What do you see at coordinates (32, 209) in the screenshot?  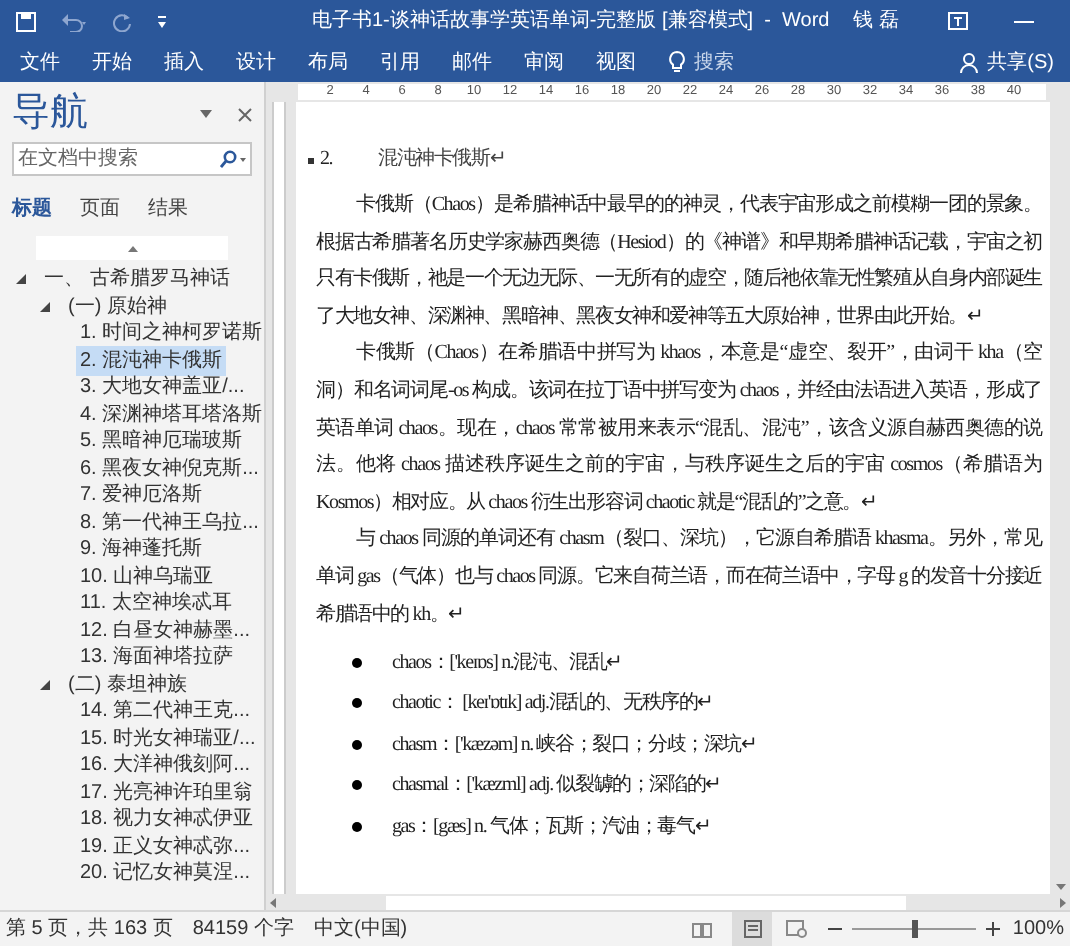 I see `pane-tab: 标题` at bounding box center [32, 209].